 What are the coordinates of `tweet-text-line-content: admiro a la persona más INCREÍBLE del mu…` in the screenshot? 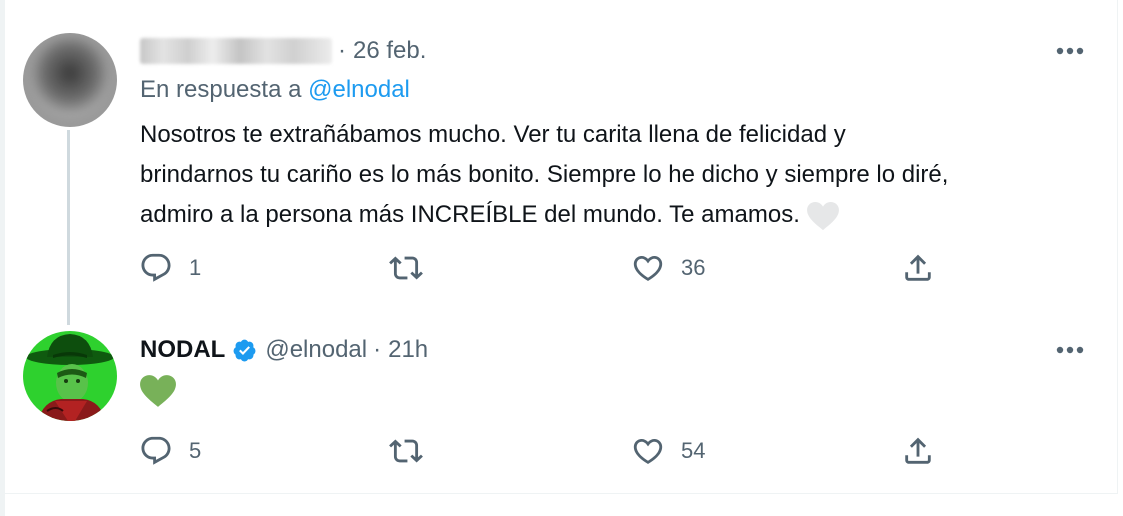 It's located at (470, 214).